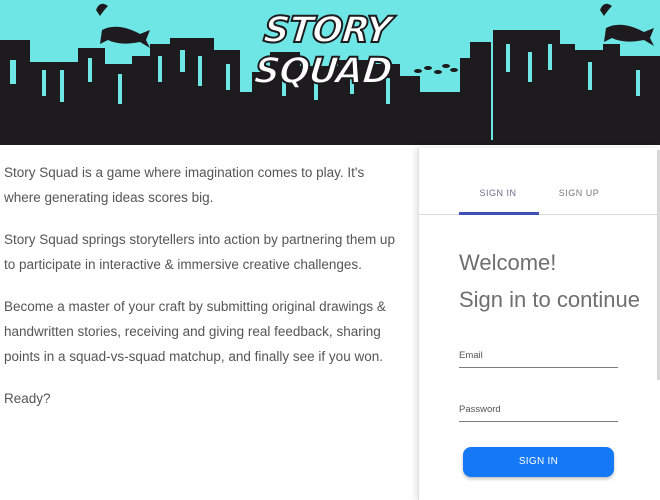 This screenshot has height=500, width=660. What do you see at coordinates (508, 262) in the screenshot?
I see `welcome-title: Welcome!` at bounding box center [508, 262].